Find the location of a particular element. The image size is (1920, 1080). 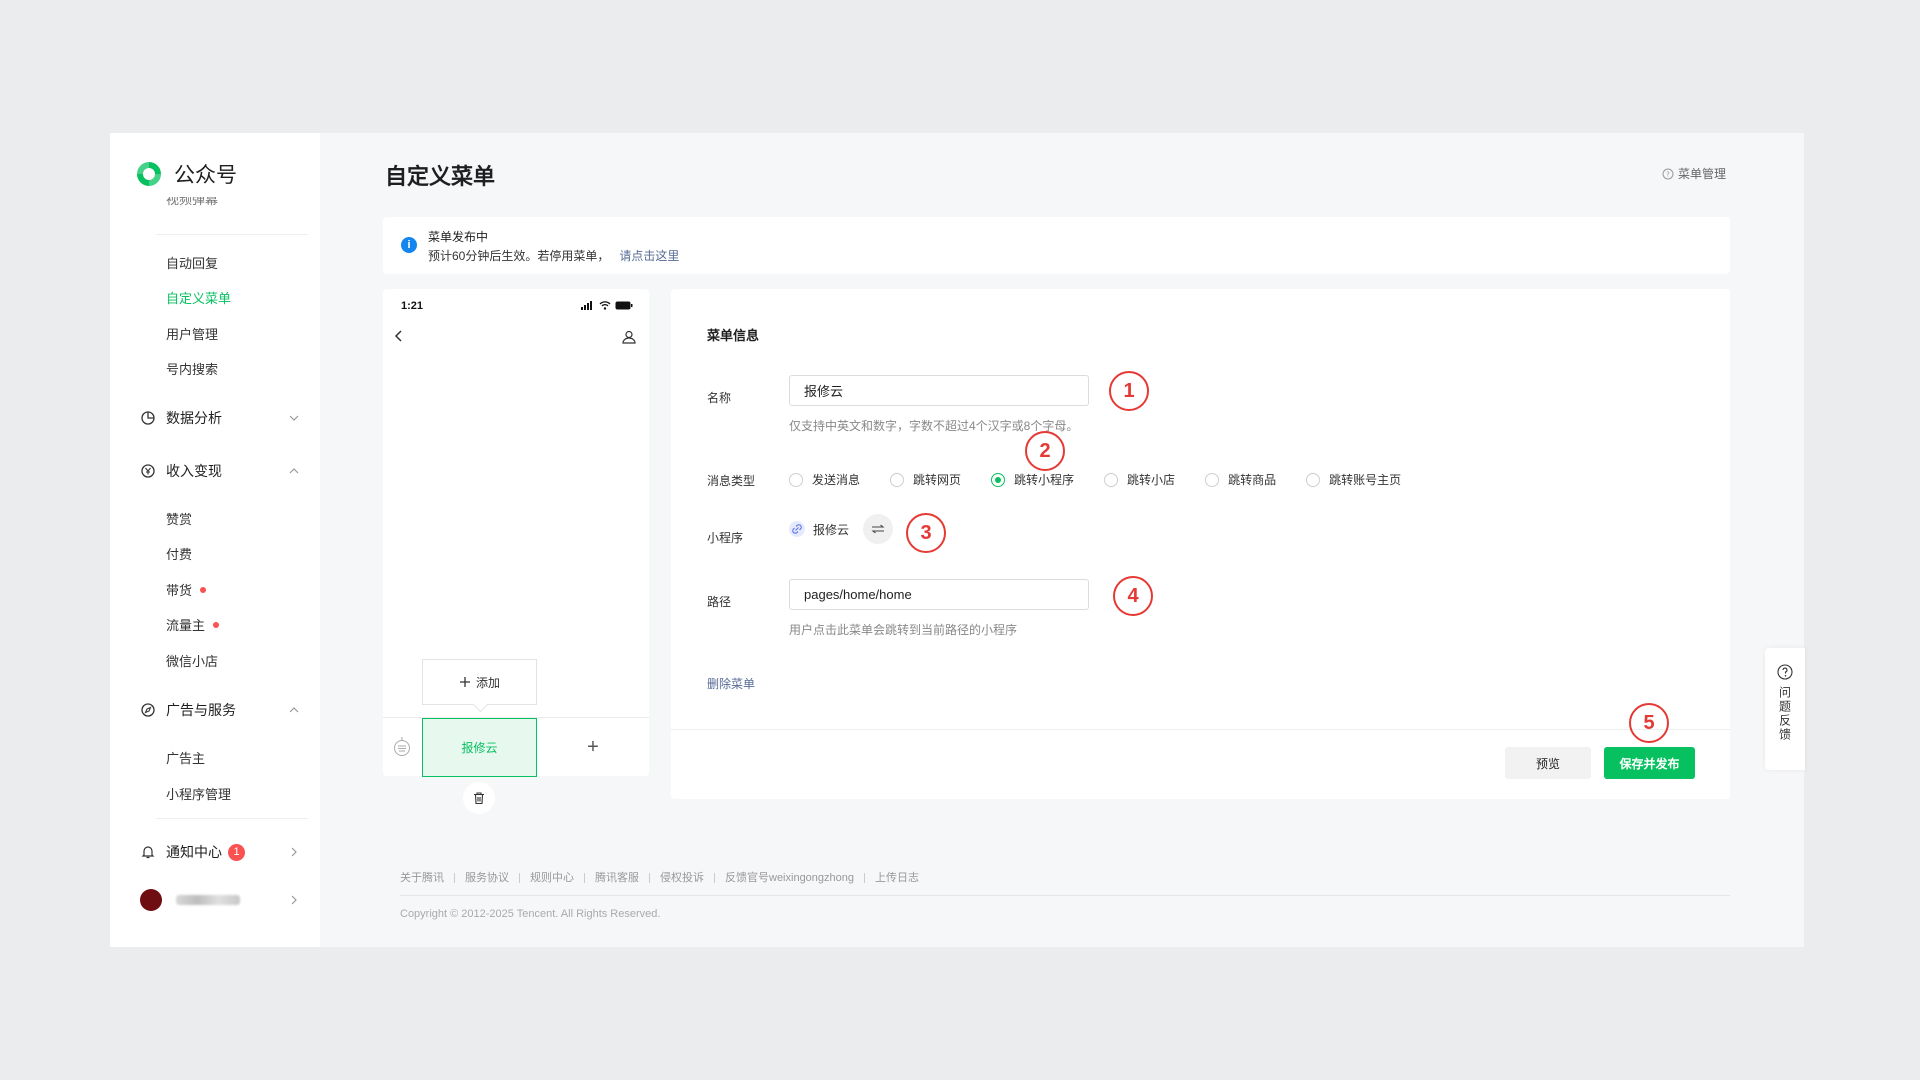

sidebar-item-auto-reply: 自动回复 is located at coordinates (192, 262).